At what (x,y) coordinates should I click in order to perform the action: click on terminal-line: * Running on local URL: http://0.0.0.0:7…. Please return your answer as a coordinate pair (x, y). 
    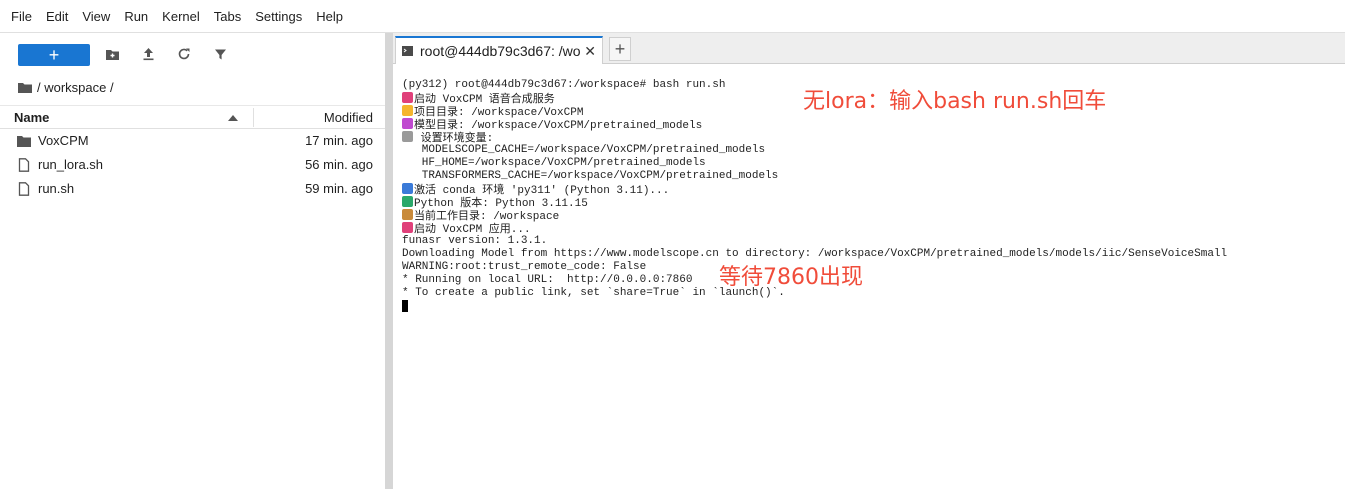
    Looking at the image, I should click on (867, 280).